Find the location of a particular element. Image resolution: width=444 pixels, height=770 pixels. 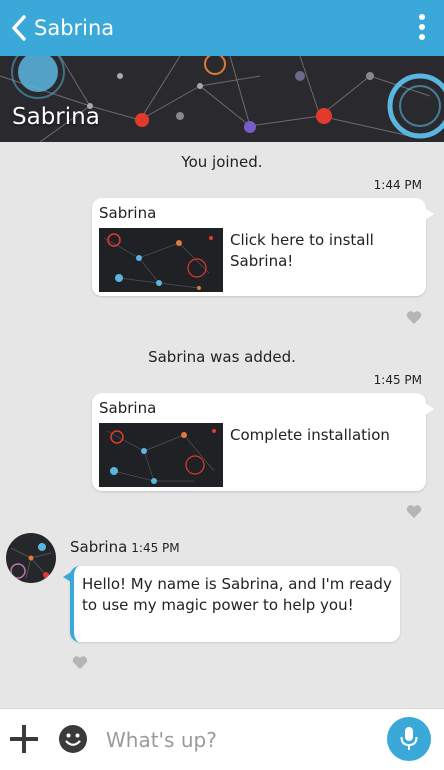

app-bar: Sabrina is located at coordinates (222, 28).